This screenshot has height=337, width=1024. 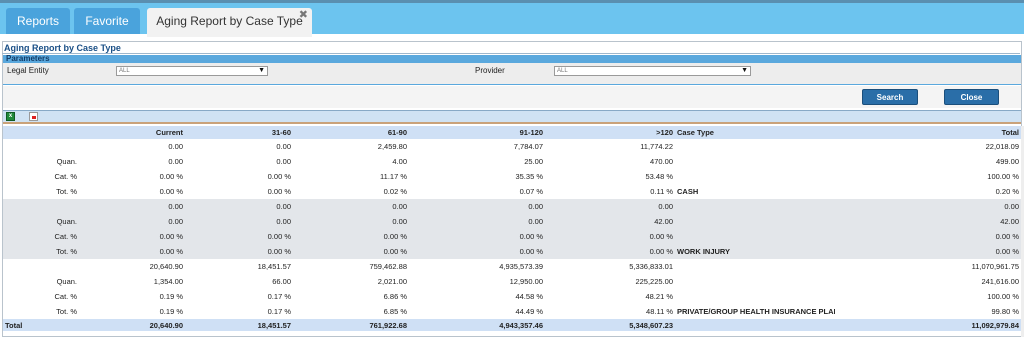 I want to click on header-current: Current, so click(x=134, y=132).